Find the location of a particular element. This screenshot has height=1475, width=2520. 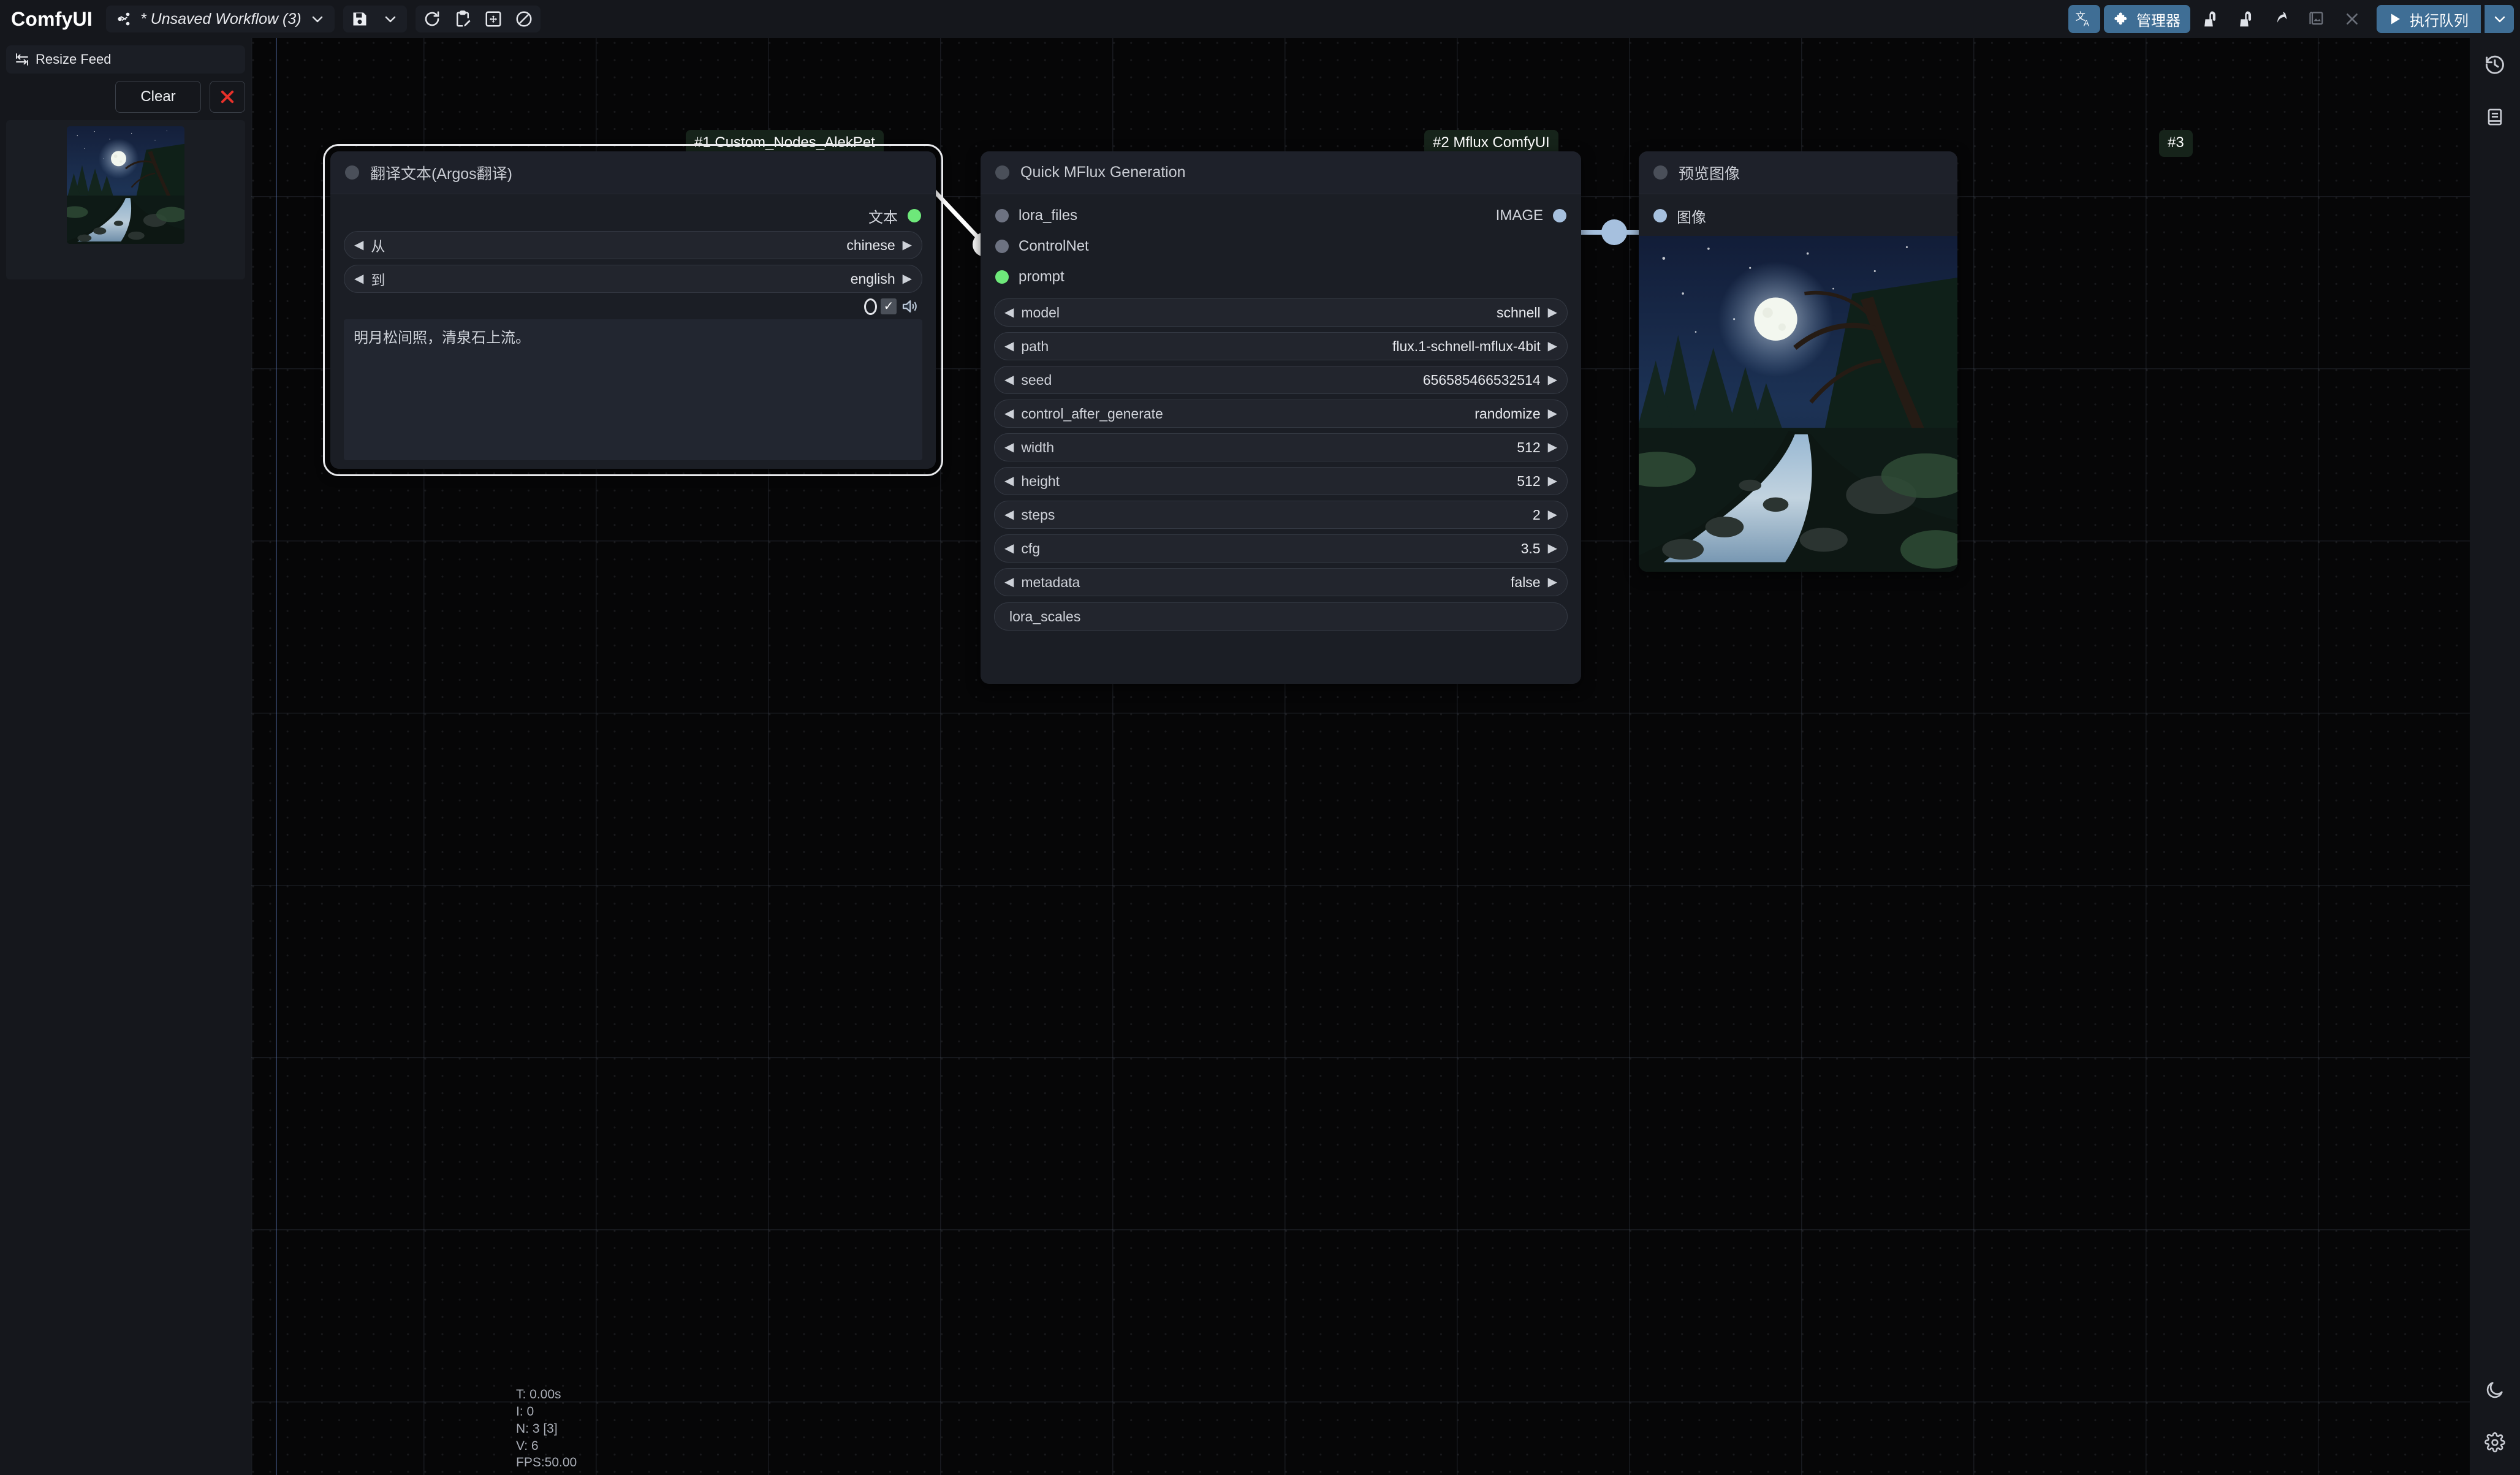

widget-height: ◀ height 512 ▶ is located at coordinates (1281, 481).